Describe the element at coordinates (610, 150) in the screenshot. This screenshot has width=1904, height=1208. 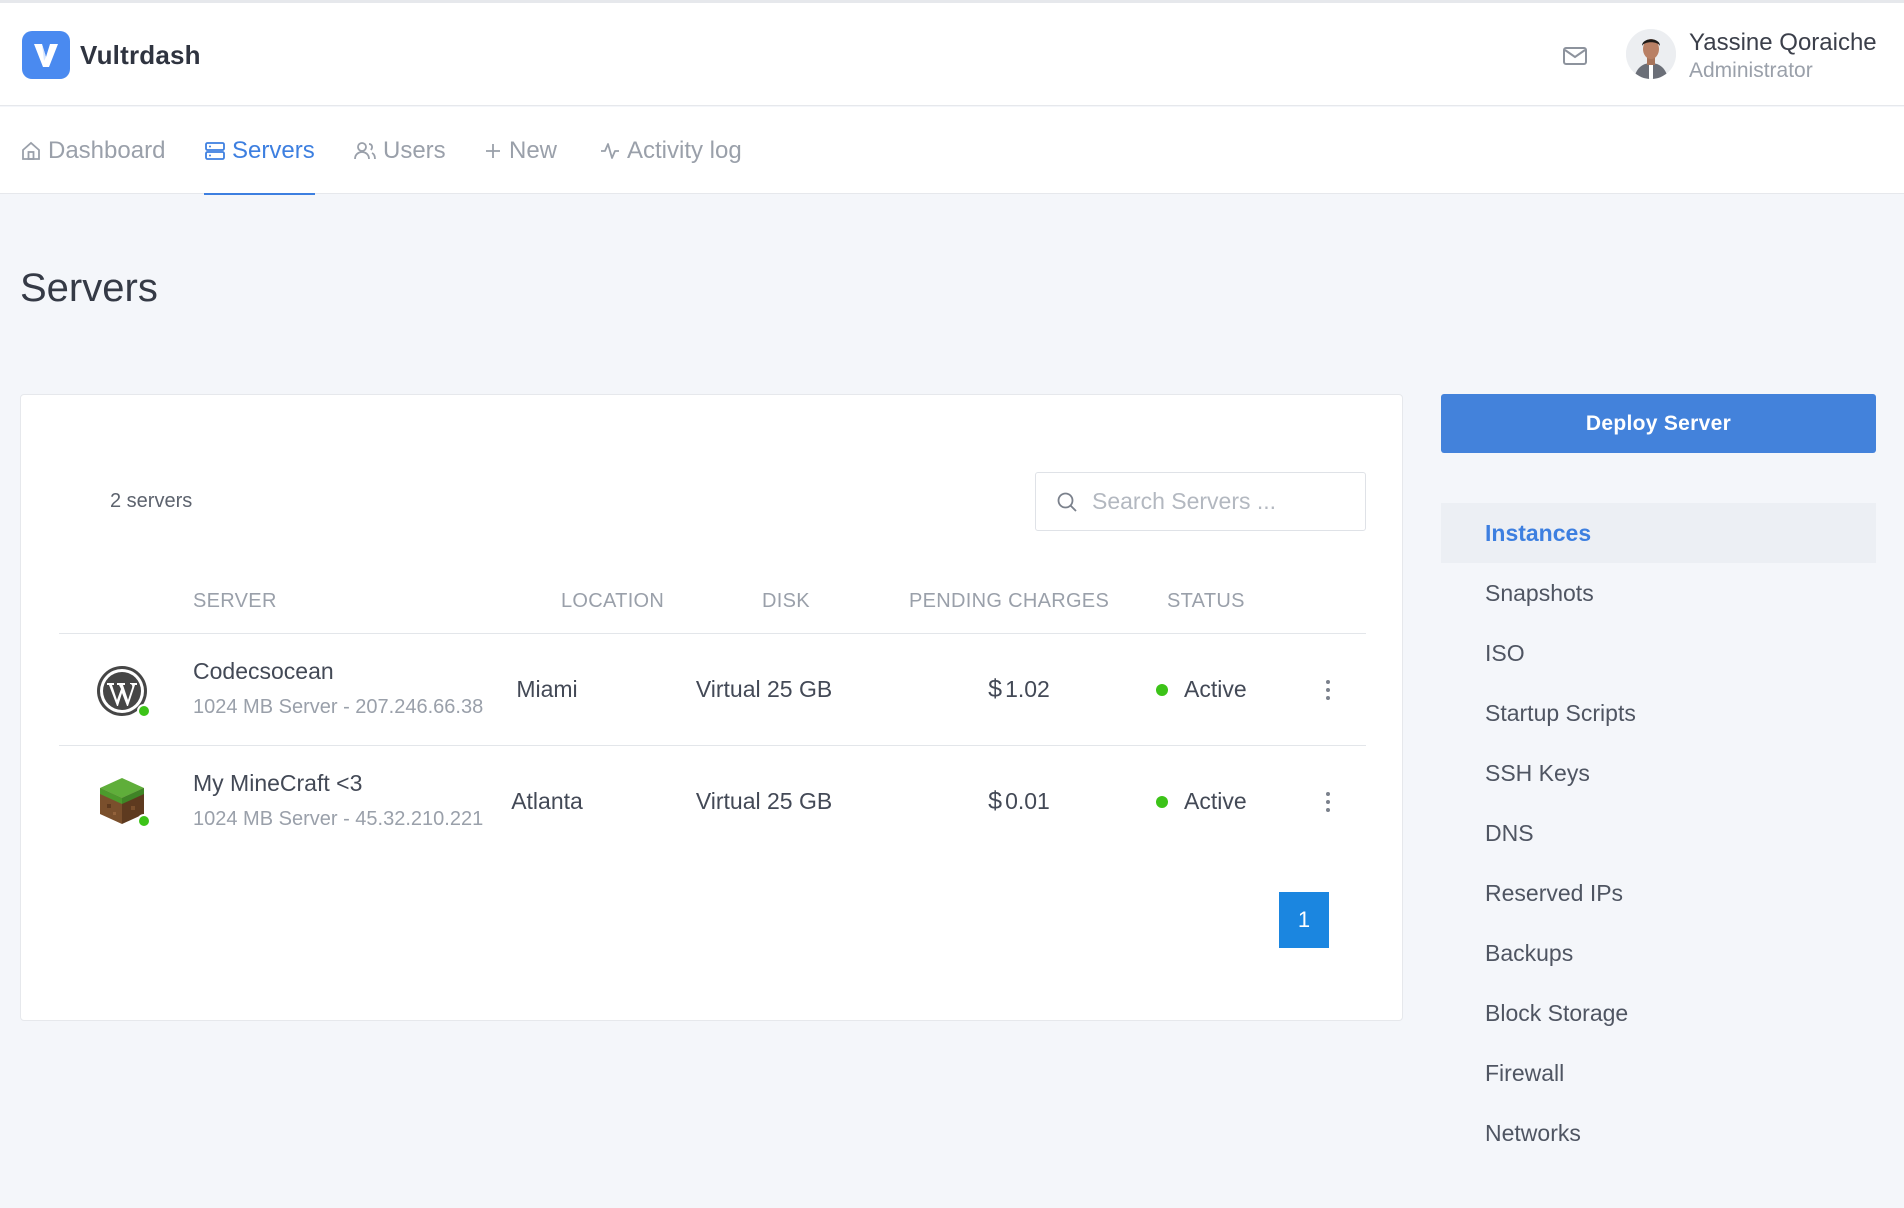
I see `activity-icon` at that location.